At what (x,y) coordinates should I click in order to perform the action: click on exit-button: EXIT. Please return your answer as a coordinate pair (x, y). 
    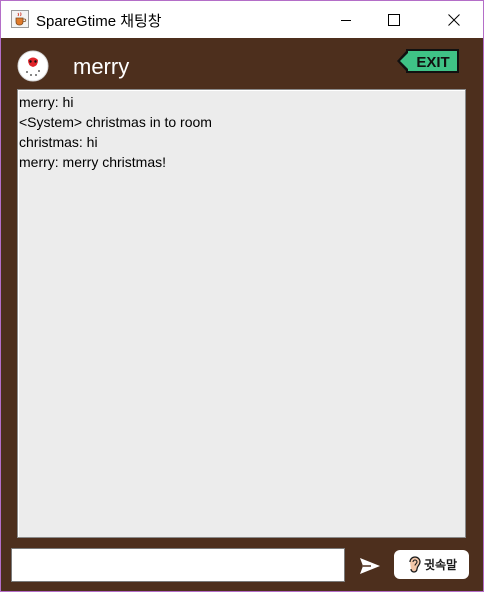
    Looking at the image, I should click on (428, 61).